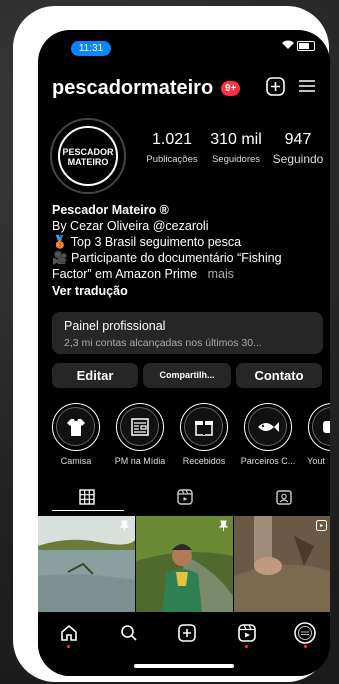 This screenshot has width=339, height=684. Describe the element at coordinates (305, 646) in the screenshot. I see `profile-notification-dot` at that location.